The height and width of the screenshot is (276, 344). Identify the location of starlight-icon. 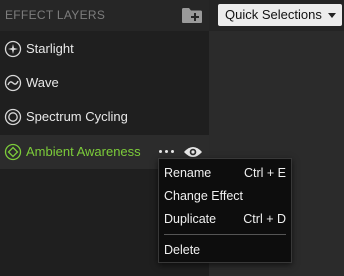
(13, 49).